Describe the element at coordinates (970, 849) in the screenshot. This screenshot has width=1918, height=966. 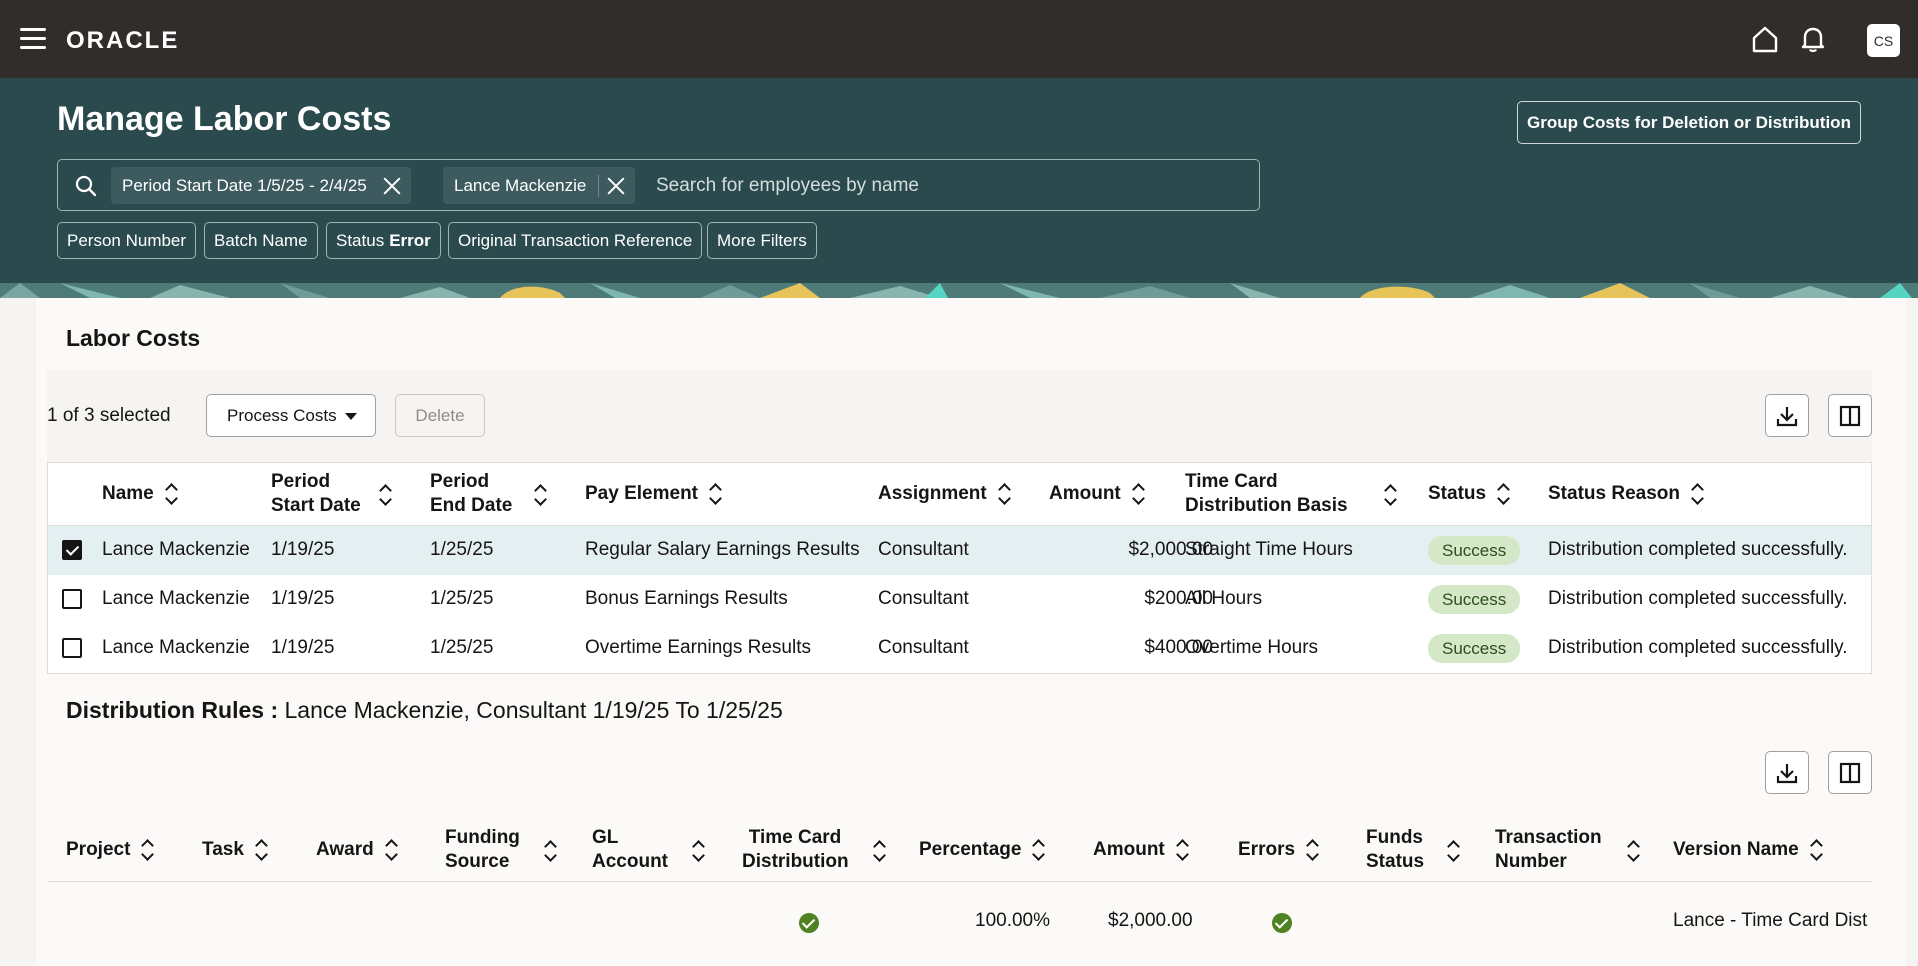
I see `column-label: Percentage` at that location.